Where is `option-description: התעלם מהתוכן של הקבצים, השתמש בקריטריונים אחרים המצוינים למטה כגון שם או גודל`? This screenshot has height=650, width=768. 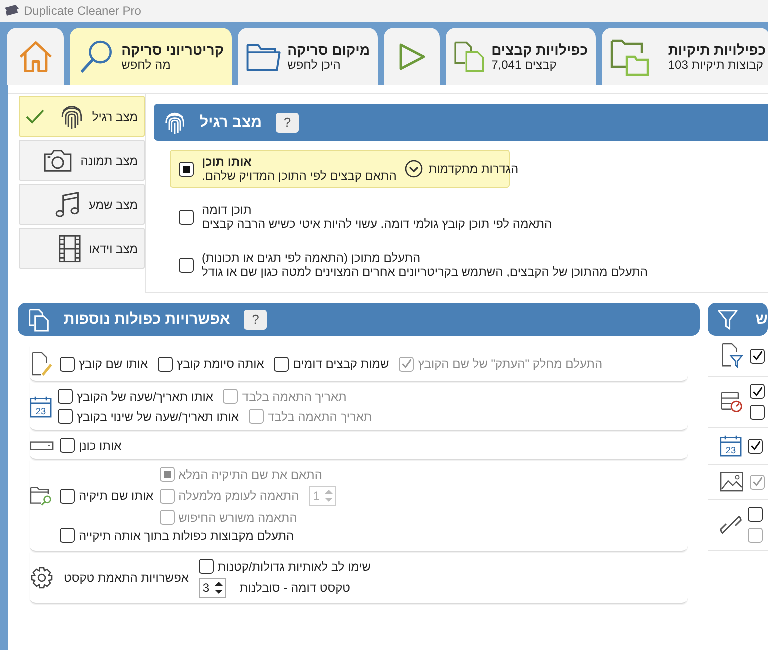 option-description: התעלם מהתוכן של הקבצים, השתמש בקריטריונים אחרים המצוינים למטה כגון שם או גודל is located at coordinates (425, 272).